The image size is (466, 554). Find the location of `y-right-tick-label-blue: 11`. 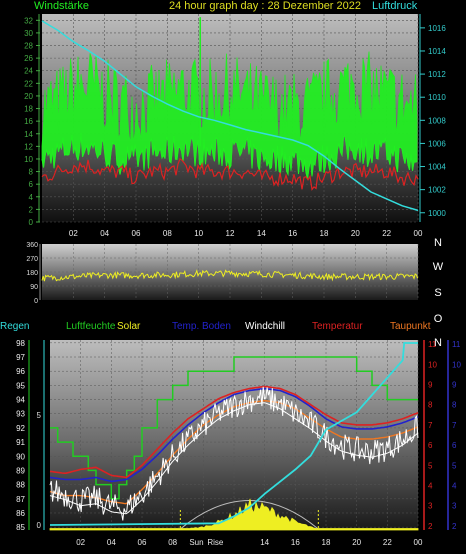

y-right-tick-label-blue: 11 is located at coordinates (456, 344).